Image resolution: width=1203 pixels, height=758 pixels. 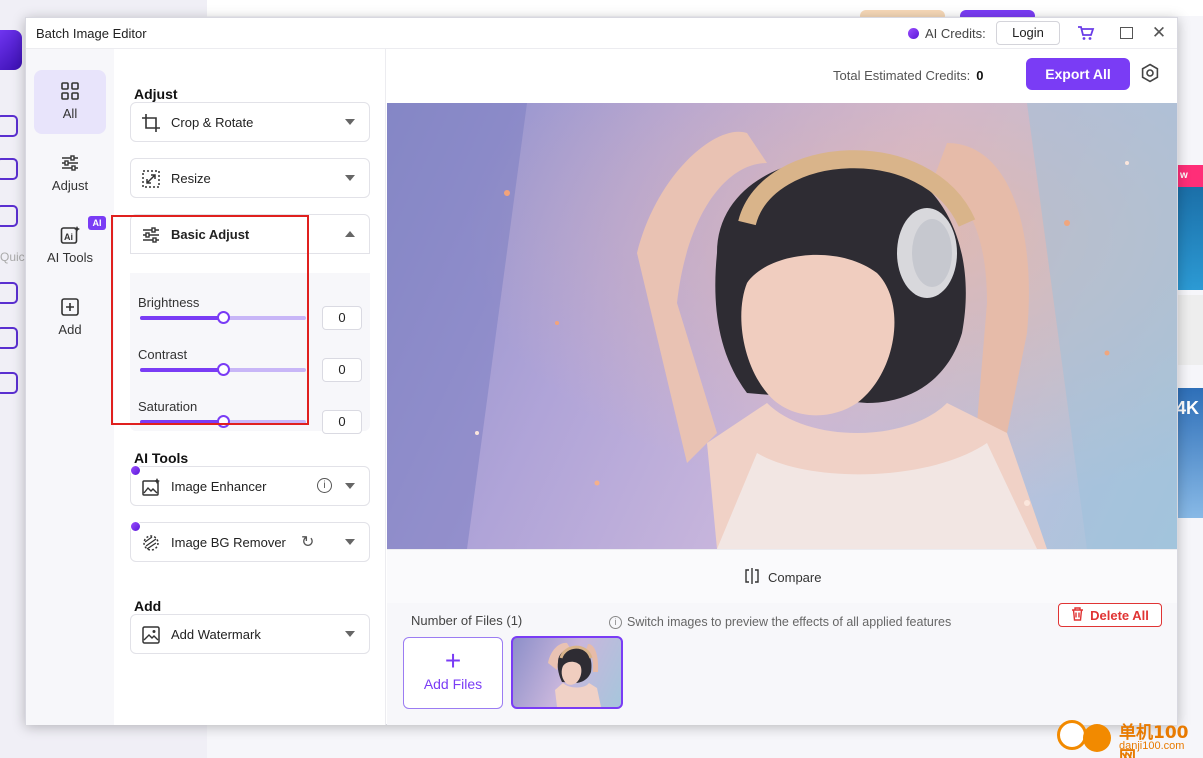 What do you see at coordinates (307, 542) in the screenshot?
I see `refresh-icon: ↻` at bounding box center [307, 542].